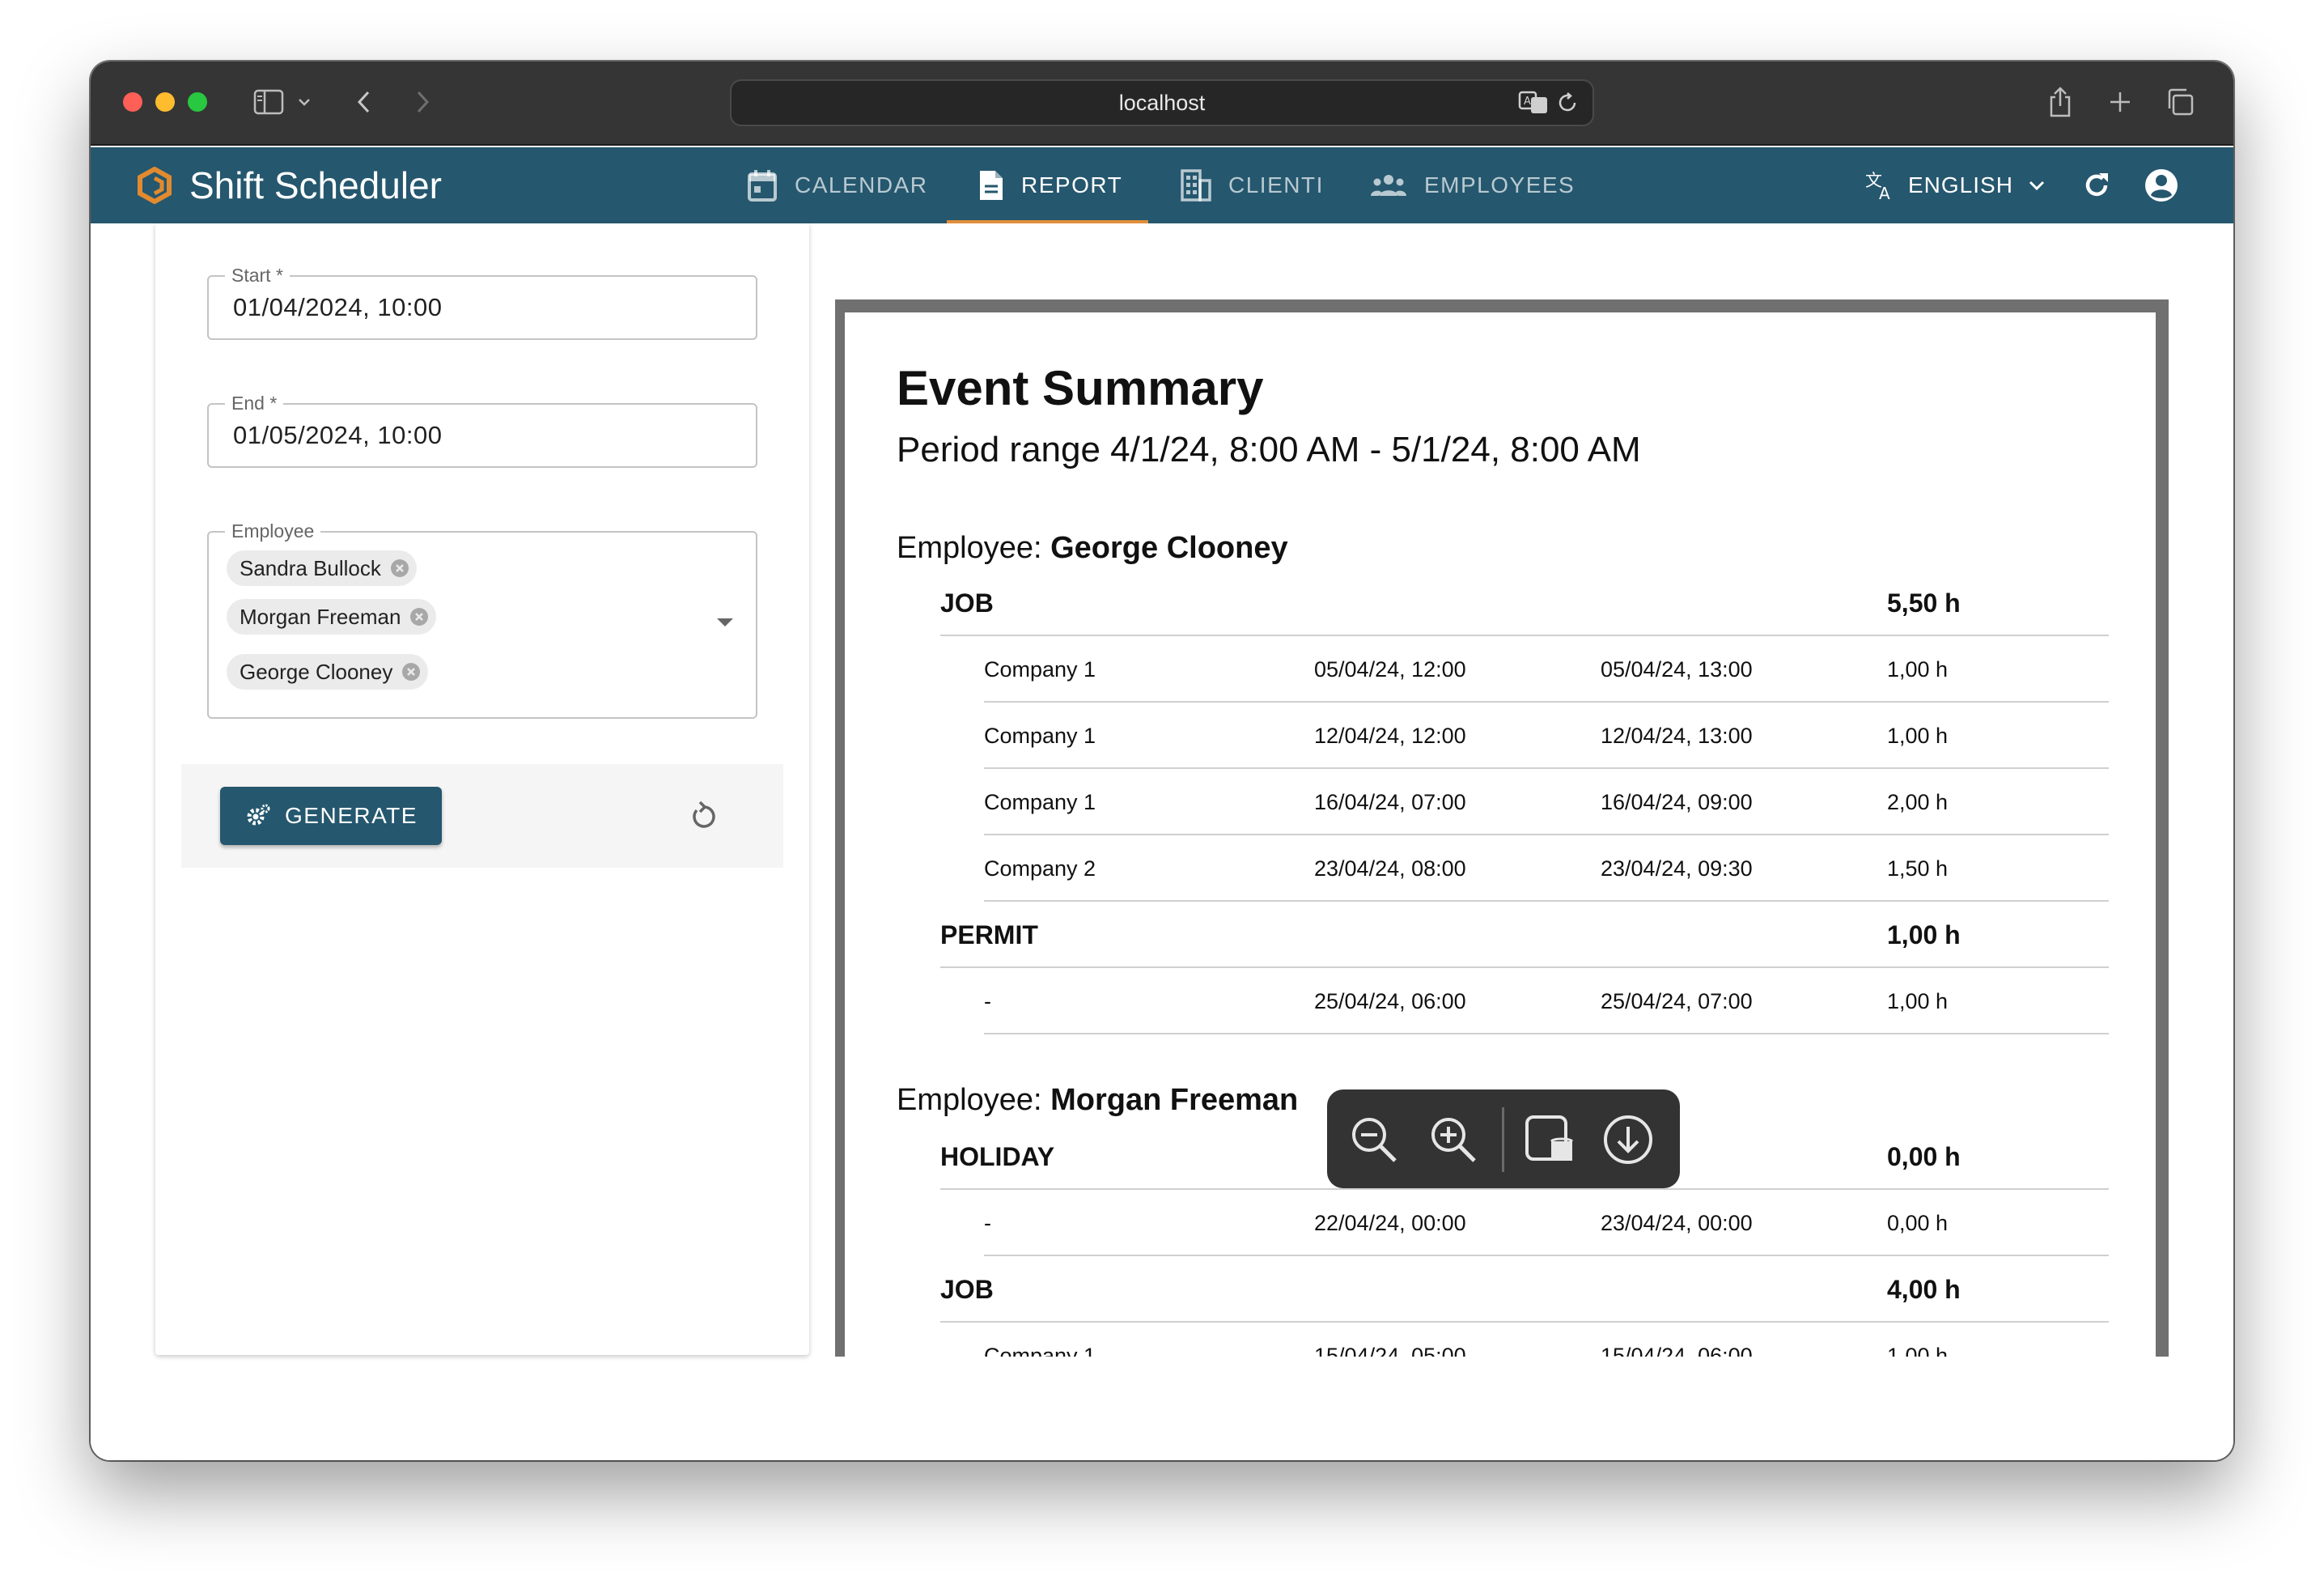  I want to click on toolbar-divider, so click(1503, 1139).